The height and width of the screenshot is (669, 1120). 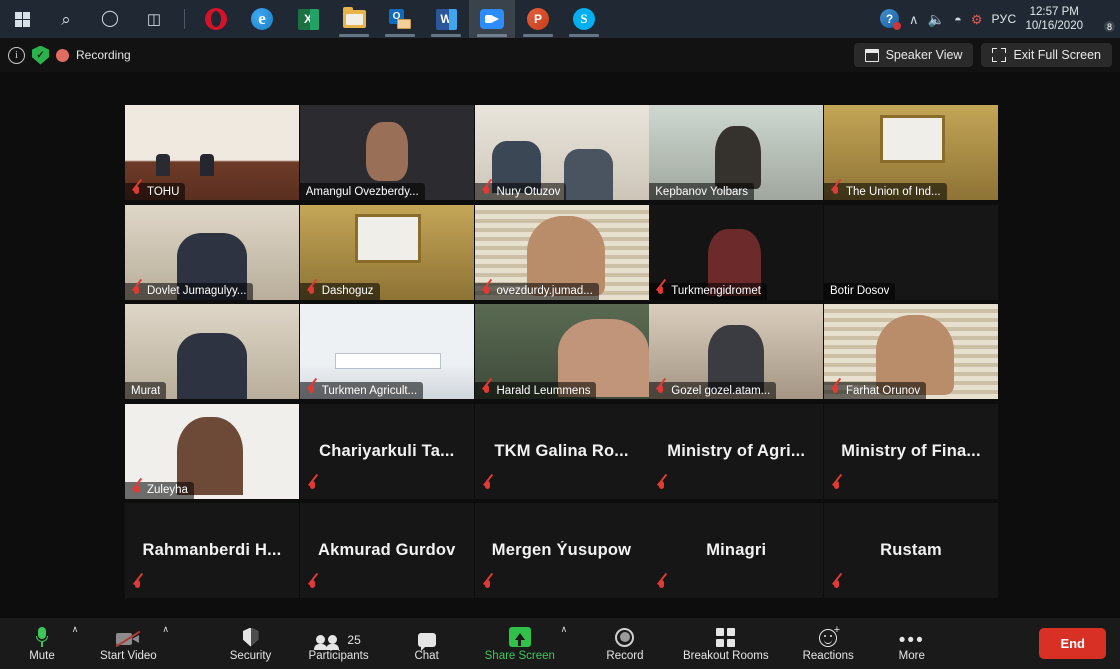 What do you see at coordinates (386, 252) in the screenshot?
I see `participant-tile: Dashoguz` at bounding box center [386, 252].